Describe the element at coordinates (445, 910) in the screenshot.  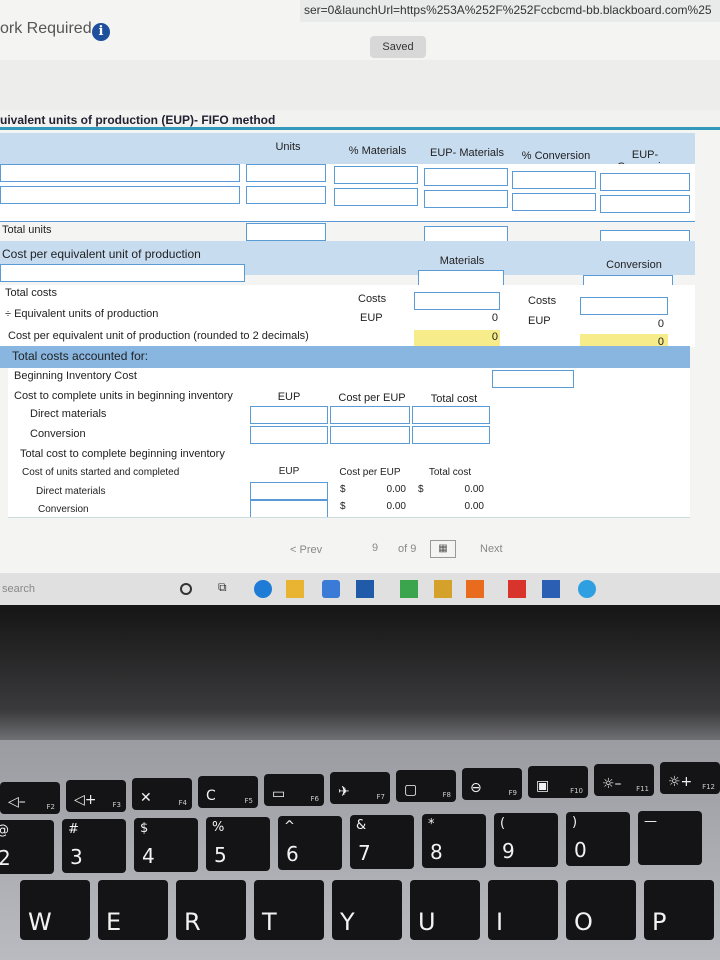
I see `letter-key: U` at that location.